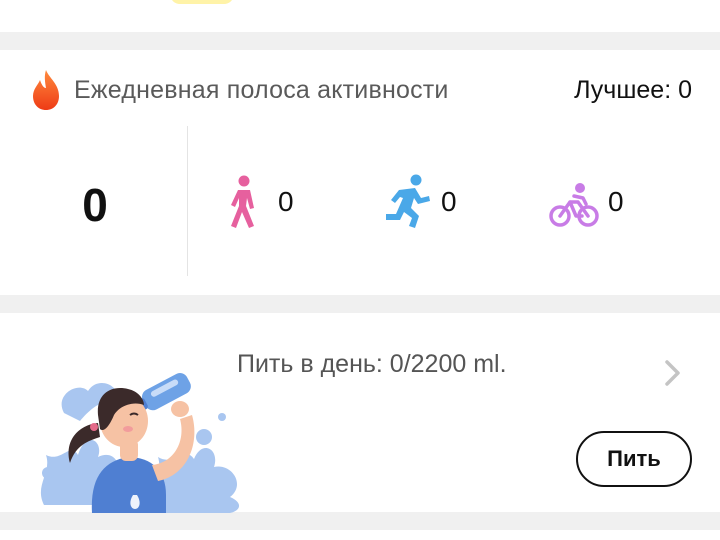  I want to click on walking-streak: 0, so click(266, 204).